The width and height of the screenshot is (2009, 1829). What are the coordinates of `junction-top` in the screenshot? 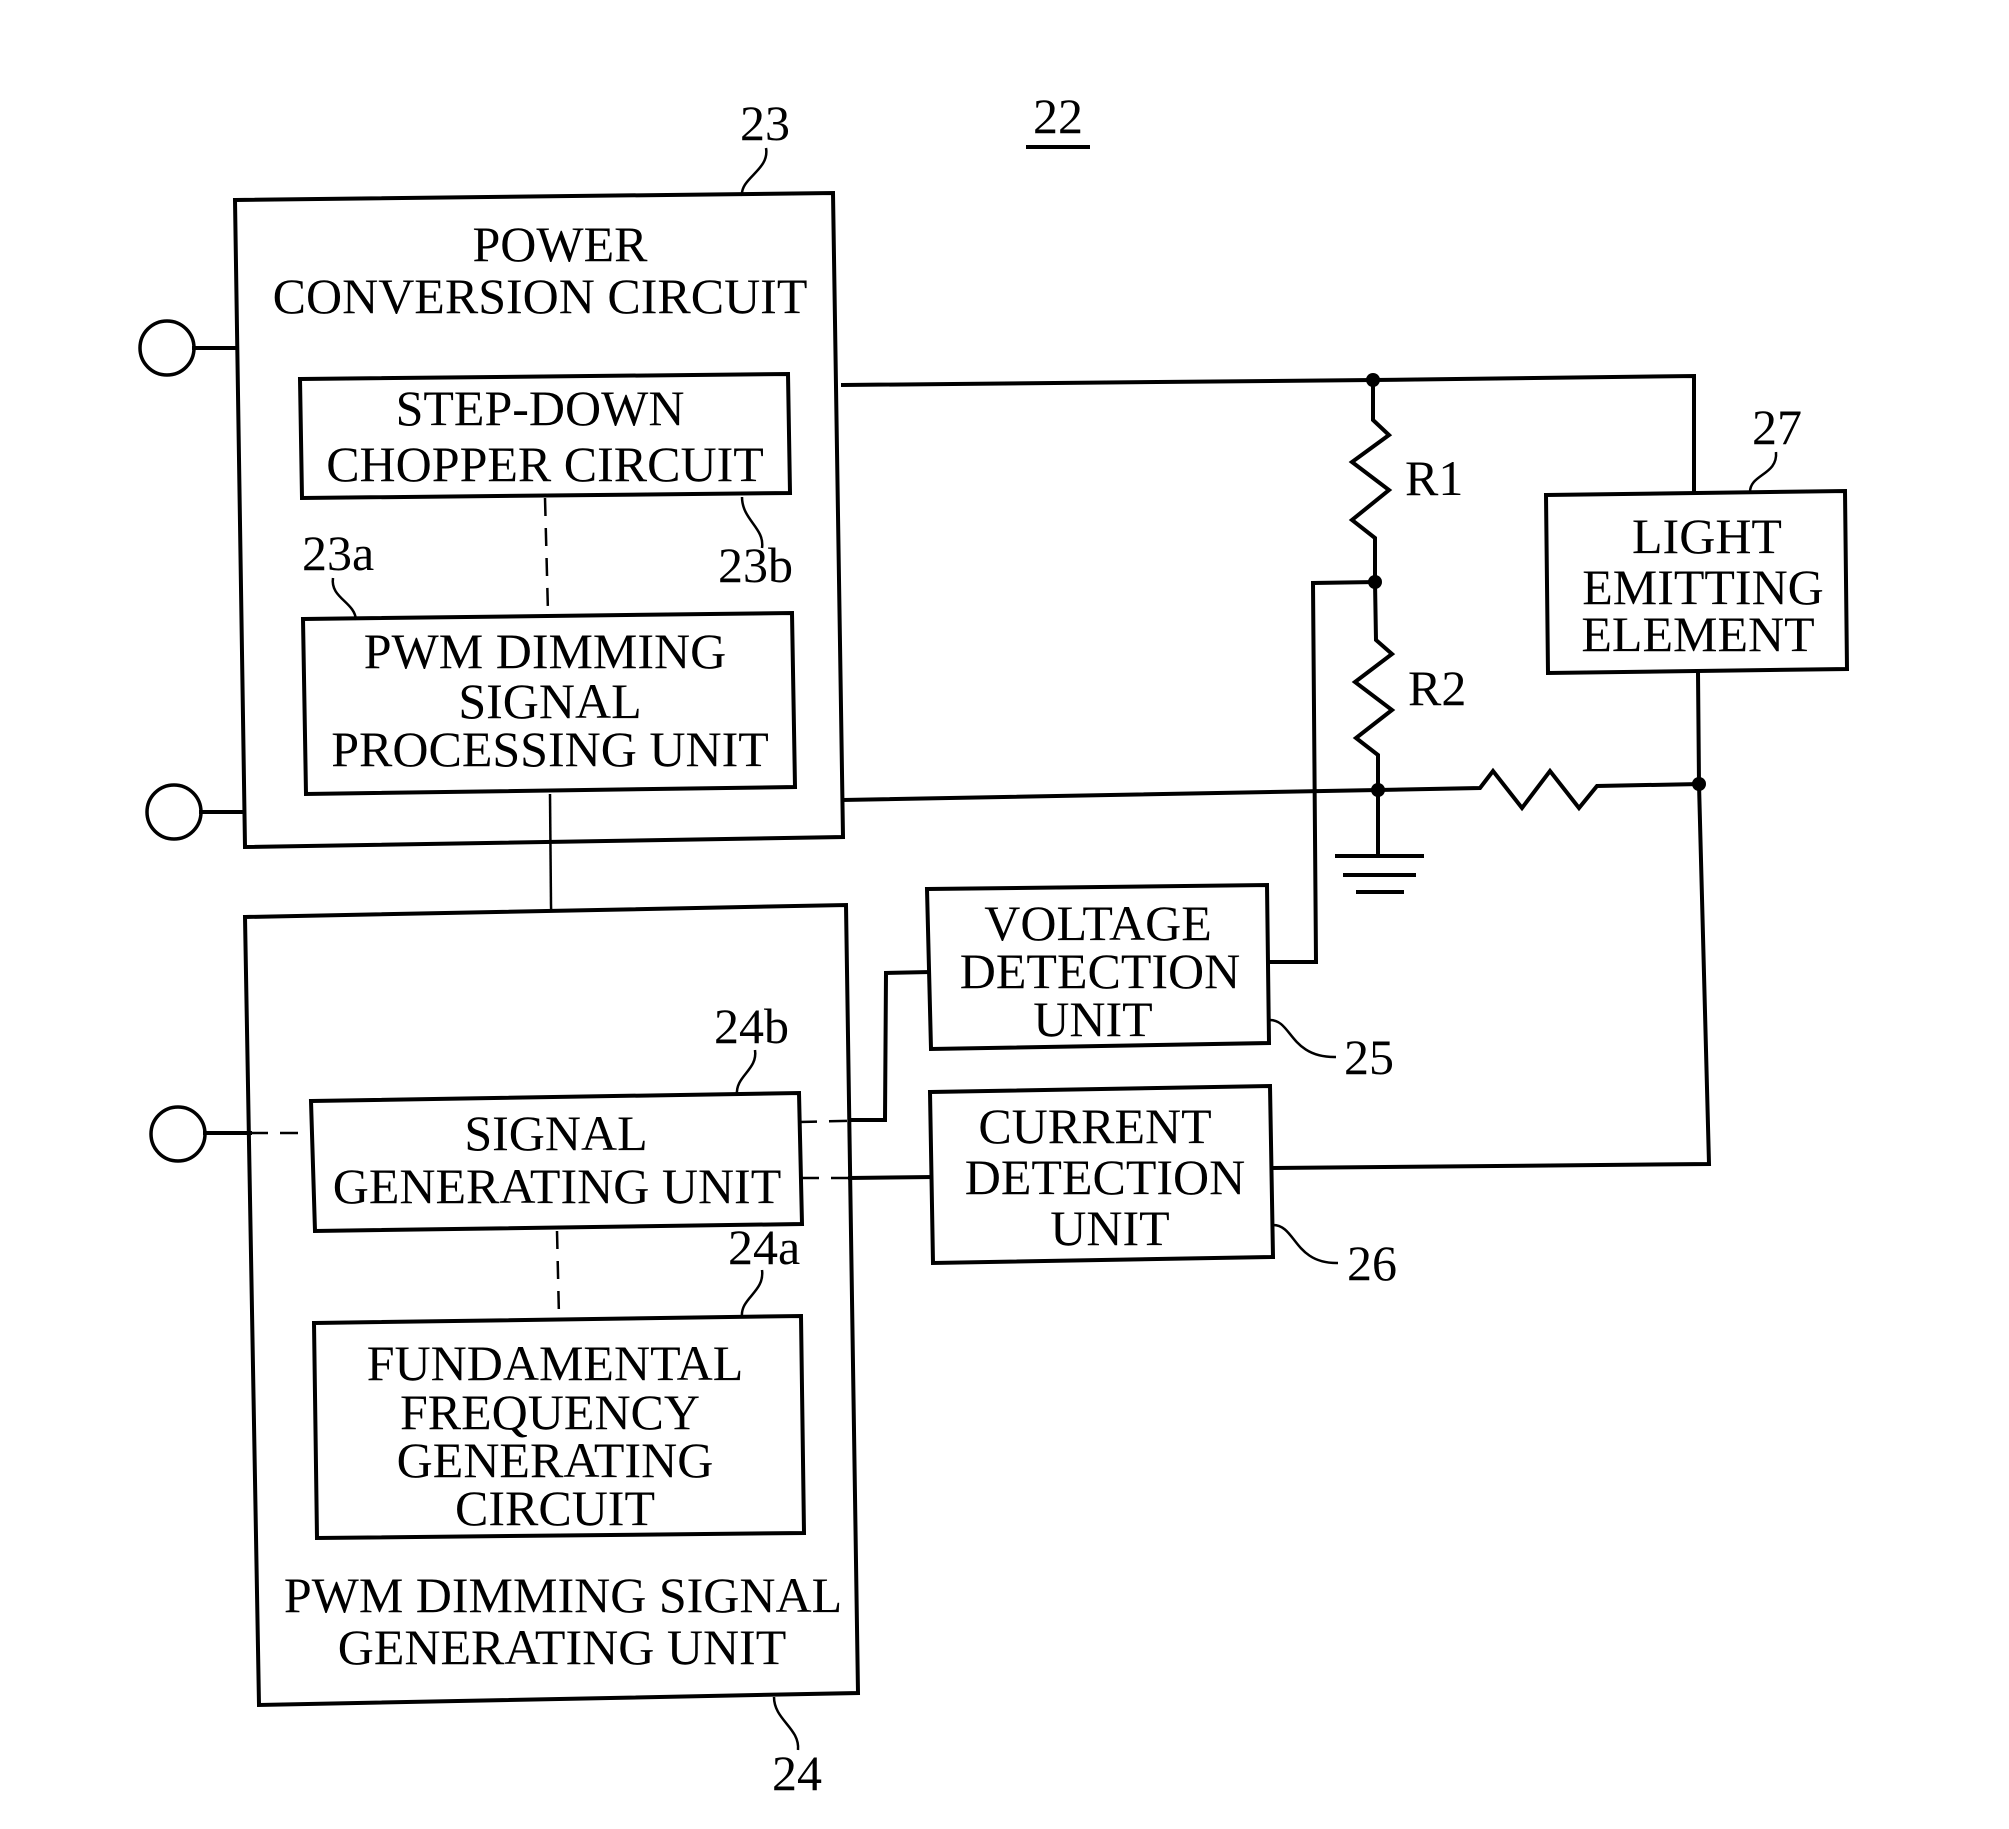 It's located at (1373, 380).